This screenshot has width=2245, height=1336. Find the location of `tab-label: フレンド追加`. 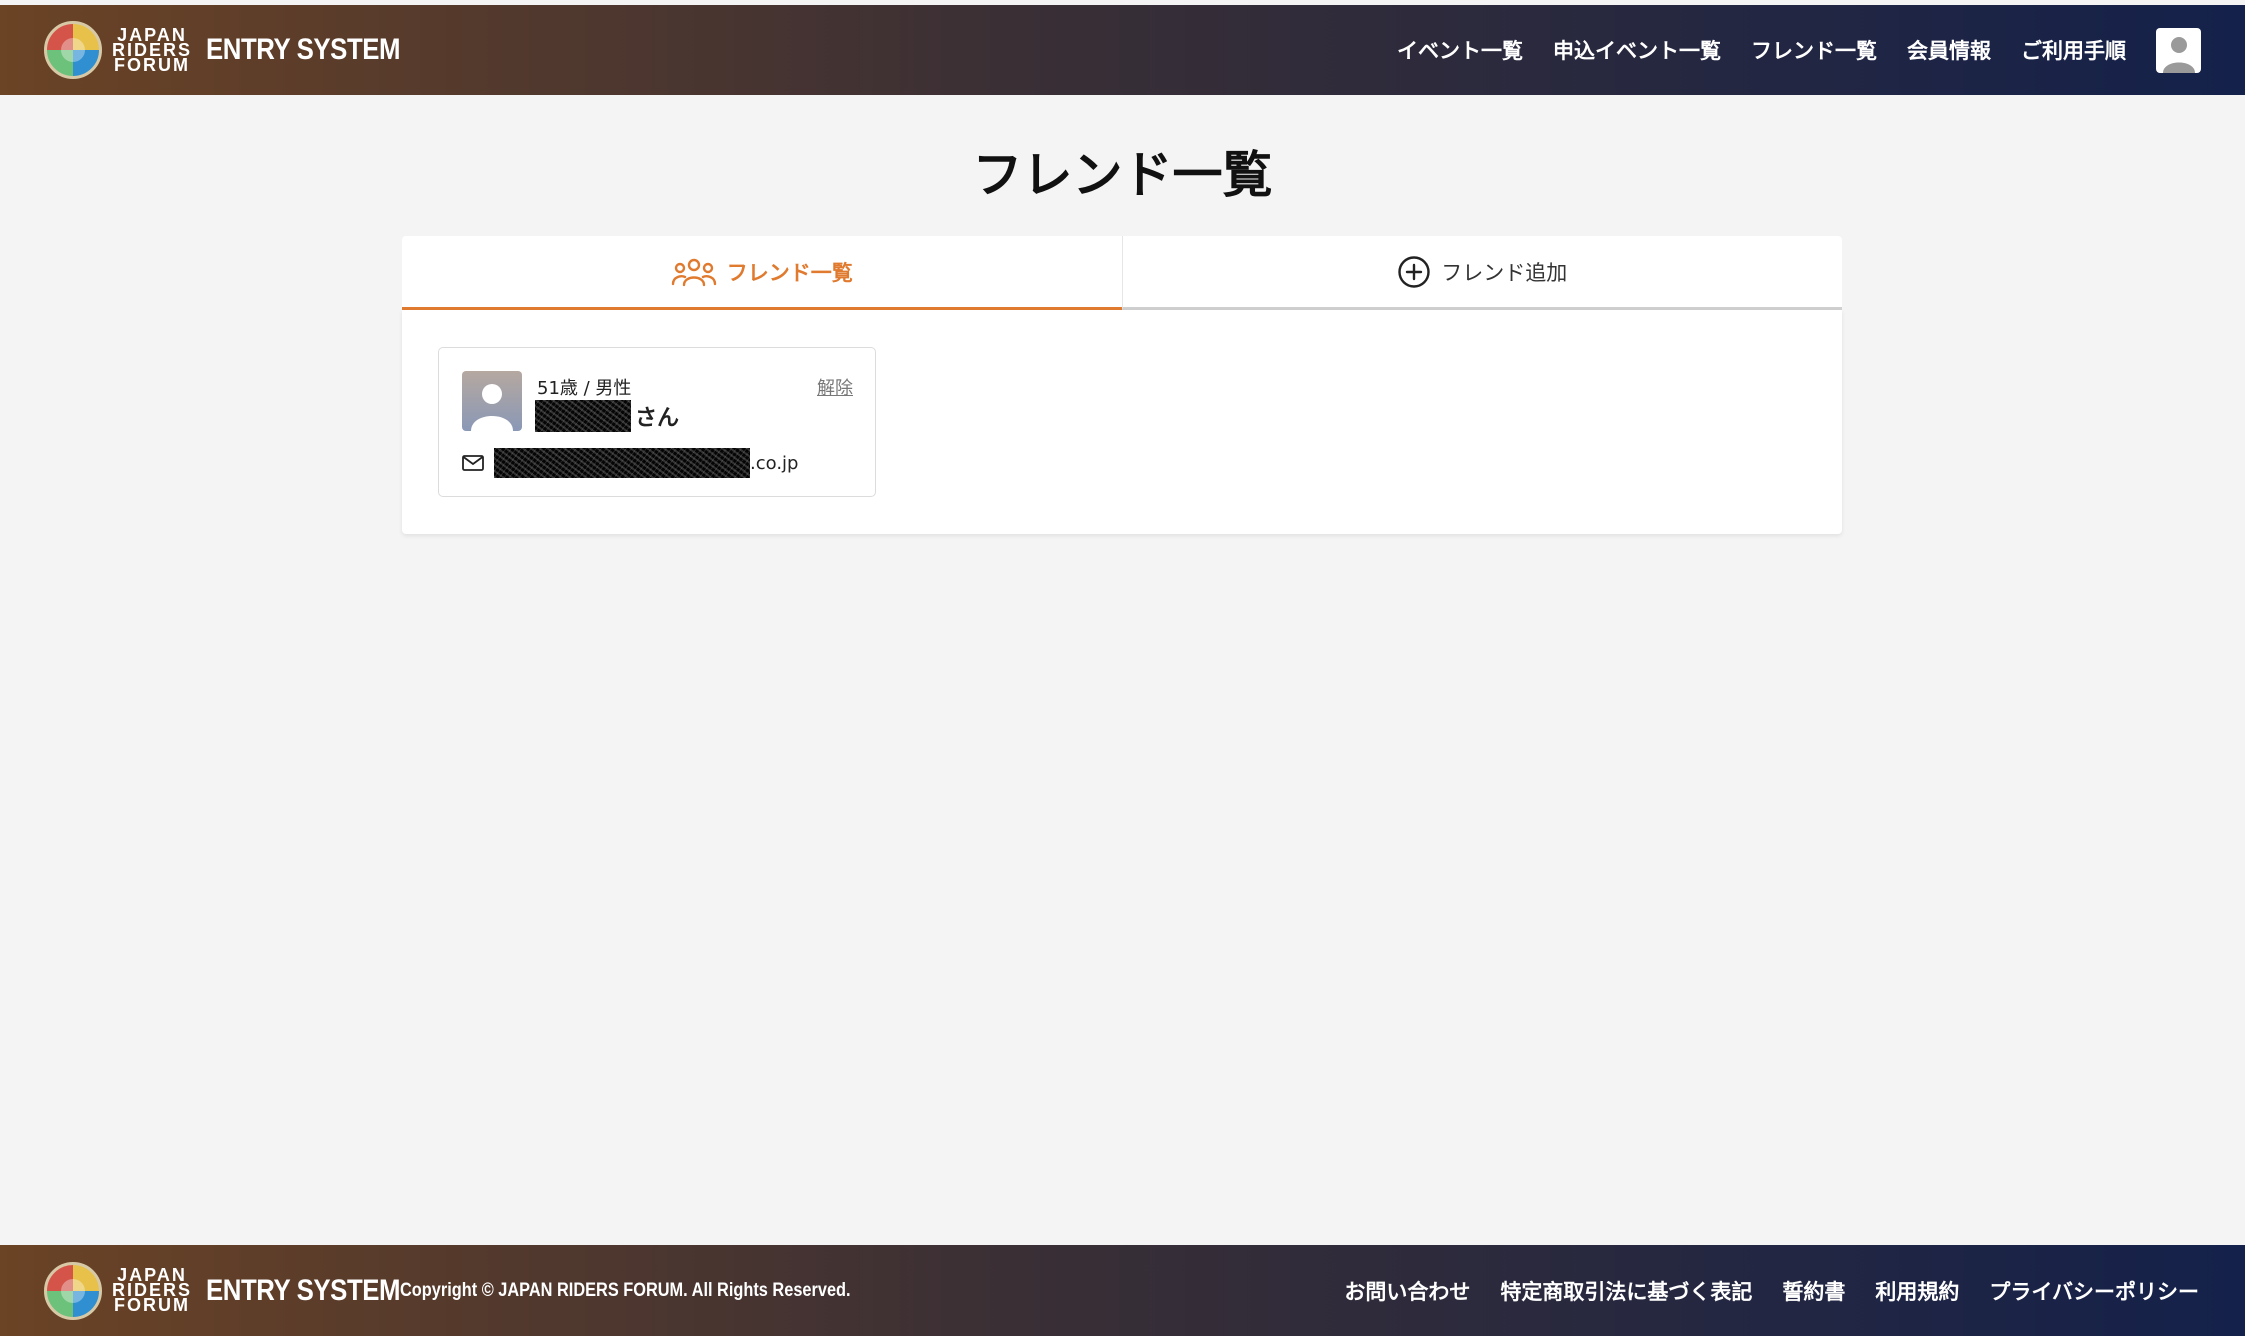

tab-label: フレンド追加 is located at coordinates (1504, 272).